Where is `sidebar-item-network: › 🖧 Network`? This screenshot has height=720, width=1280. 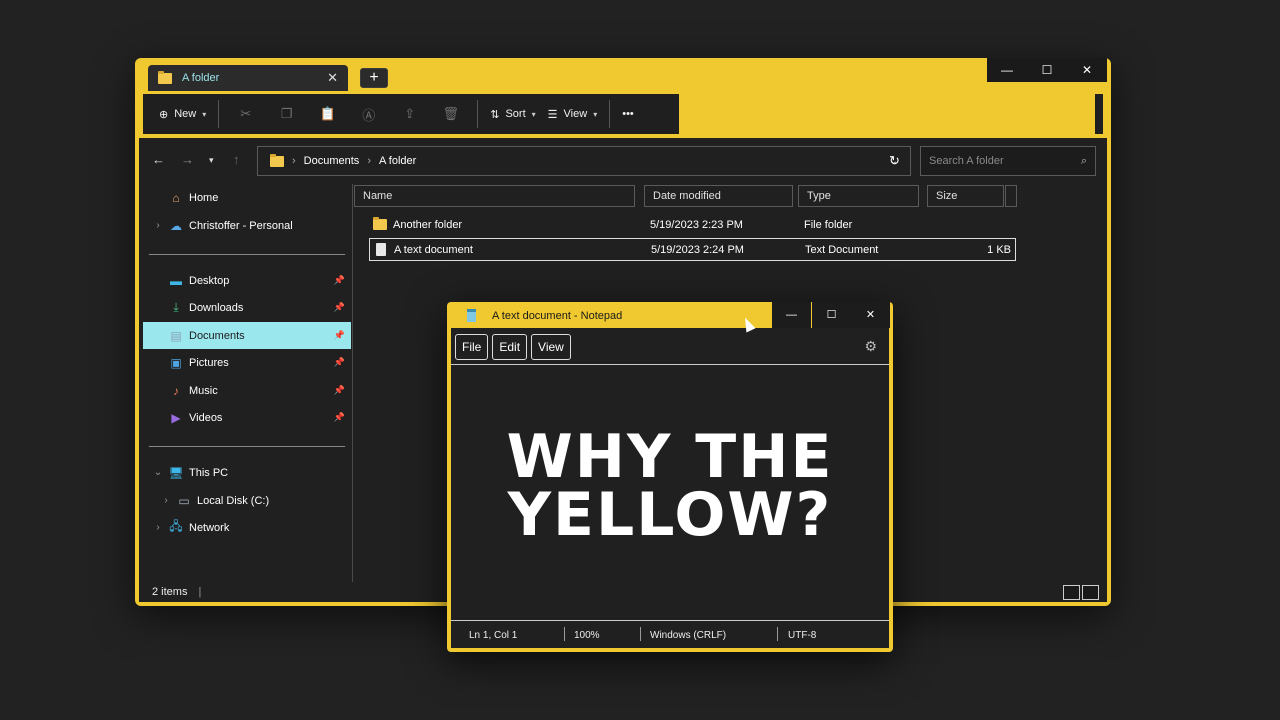 sidebar-item-network: › 🖧 Network is located at coordinates (247, 527).